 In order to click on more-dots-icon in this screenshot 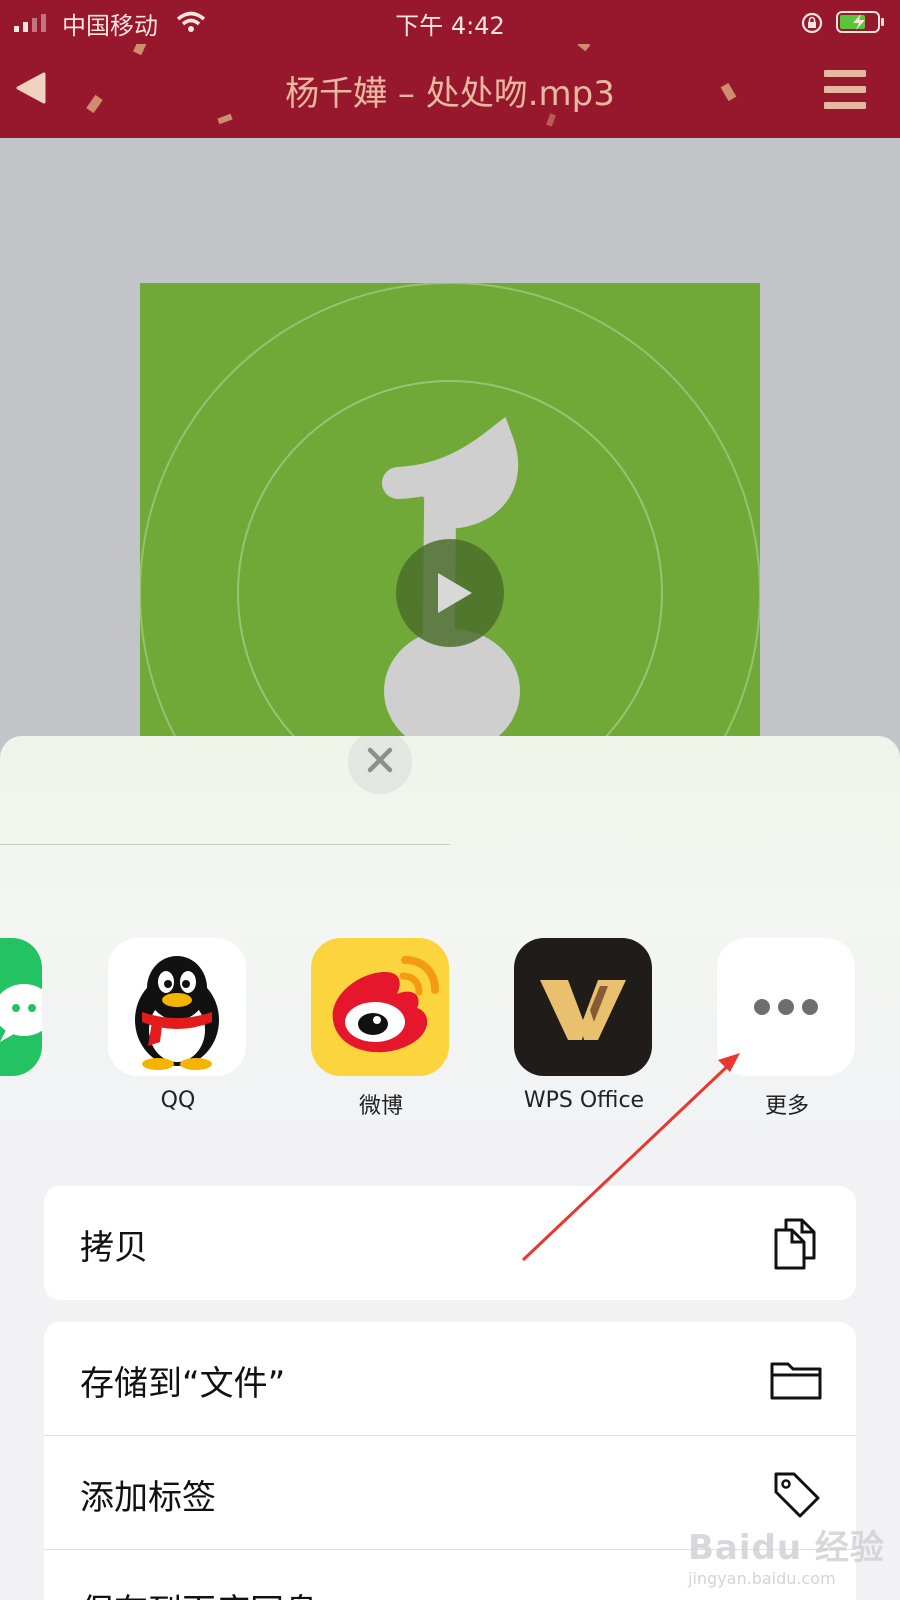, I will do `click(786, 1007)`.